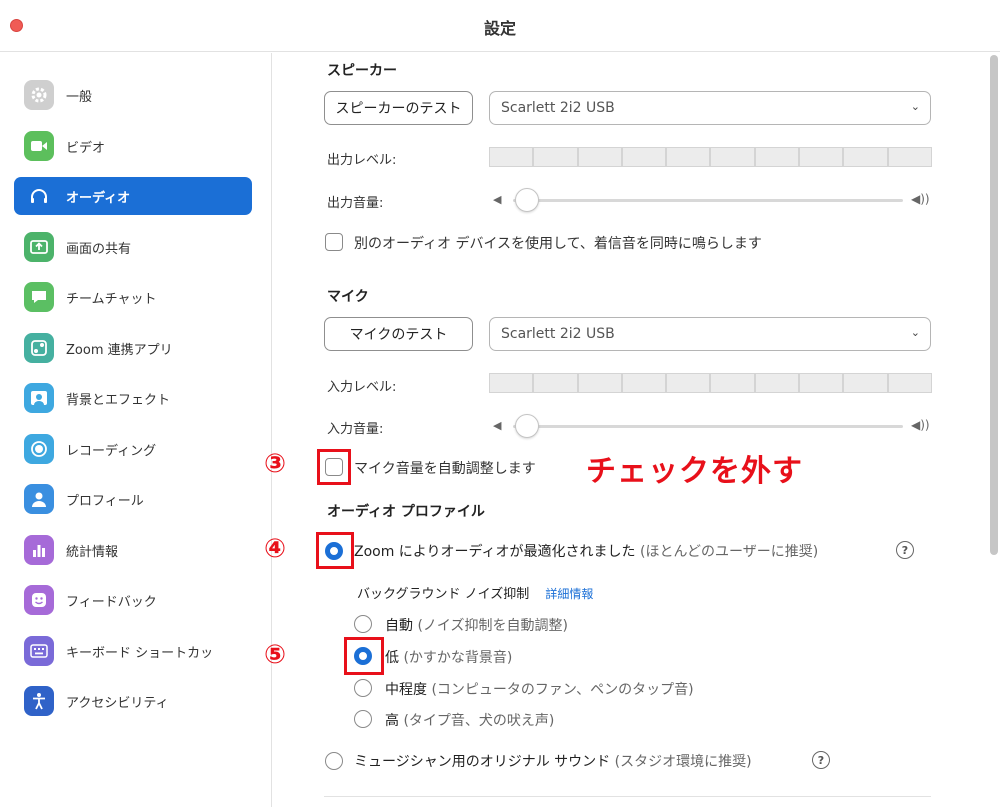 The width and height of the screenshot is (1000, 807). Describe the element at coordinates (449, 658) in the screenshot. I see `noise-low-label: 低 (かすかな背景音)` at that location.